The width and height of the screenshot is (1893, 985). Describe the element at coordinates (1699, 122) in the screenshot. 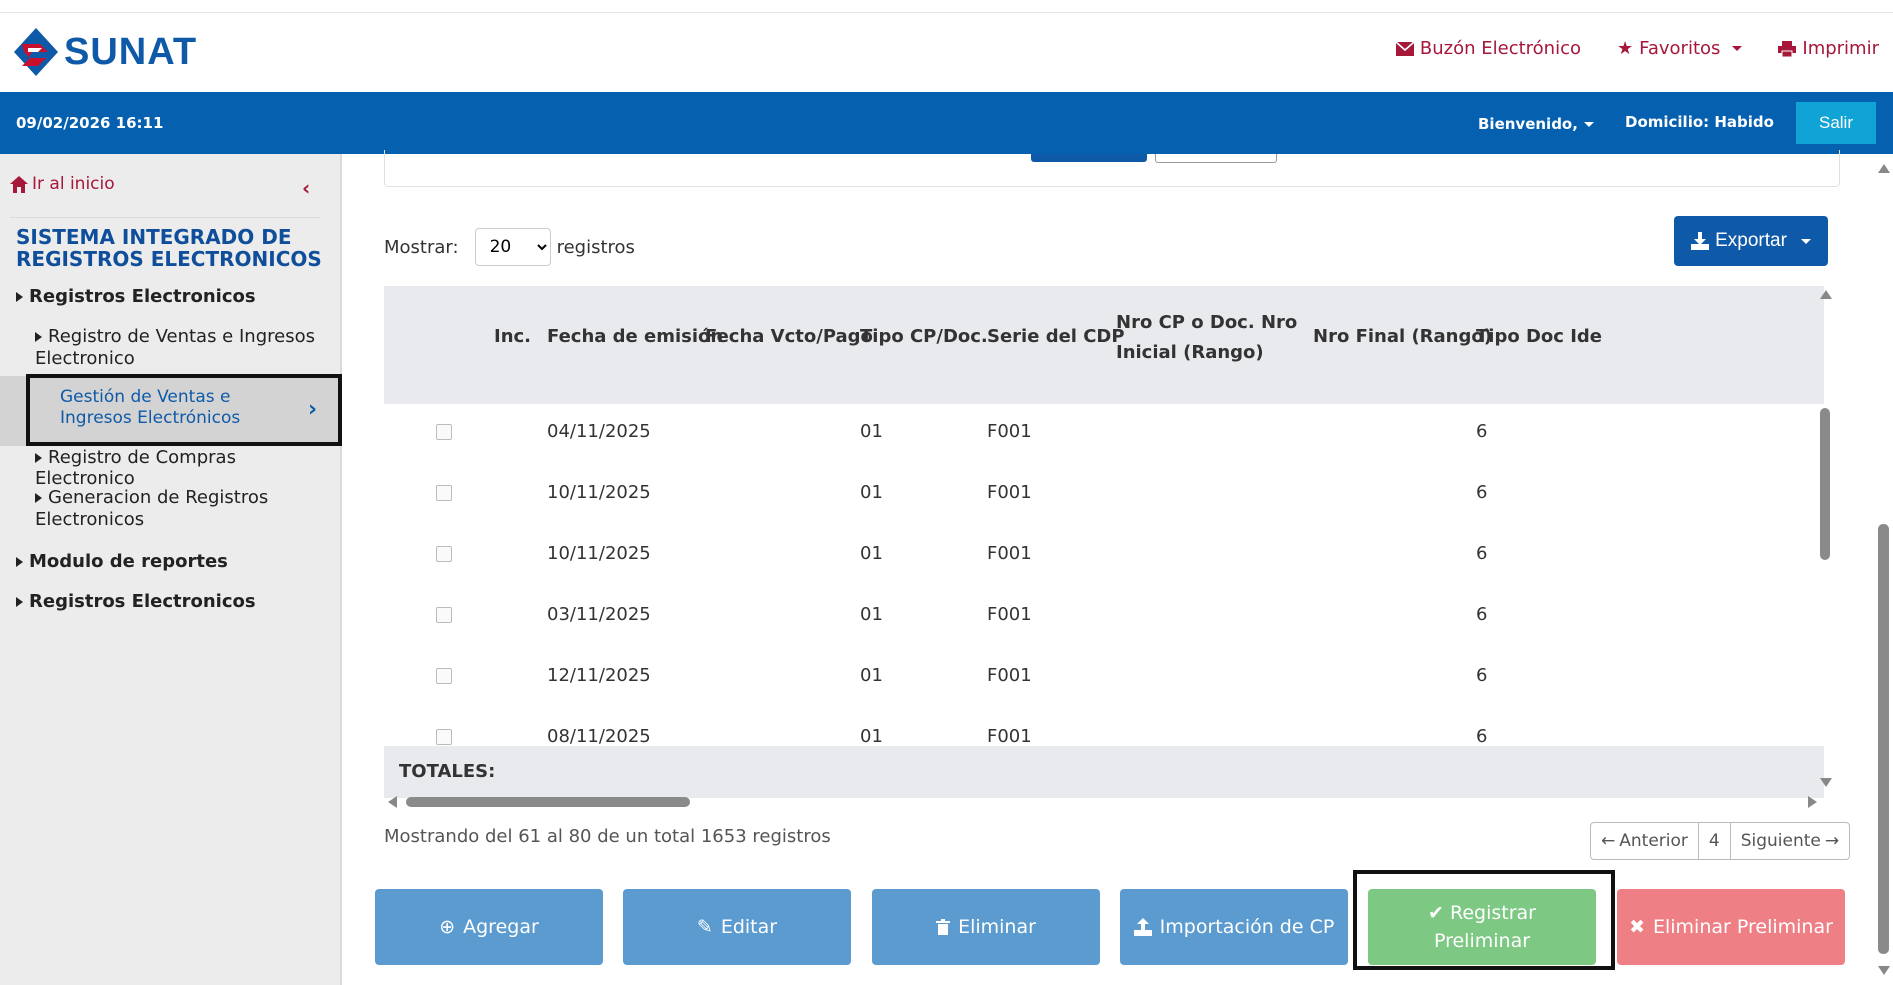

I see `domicilio-status: Domicilio: Habido` at that location.